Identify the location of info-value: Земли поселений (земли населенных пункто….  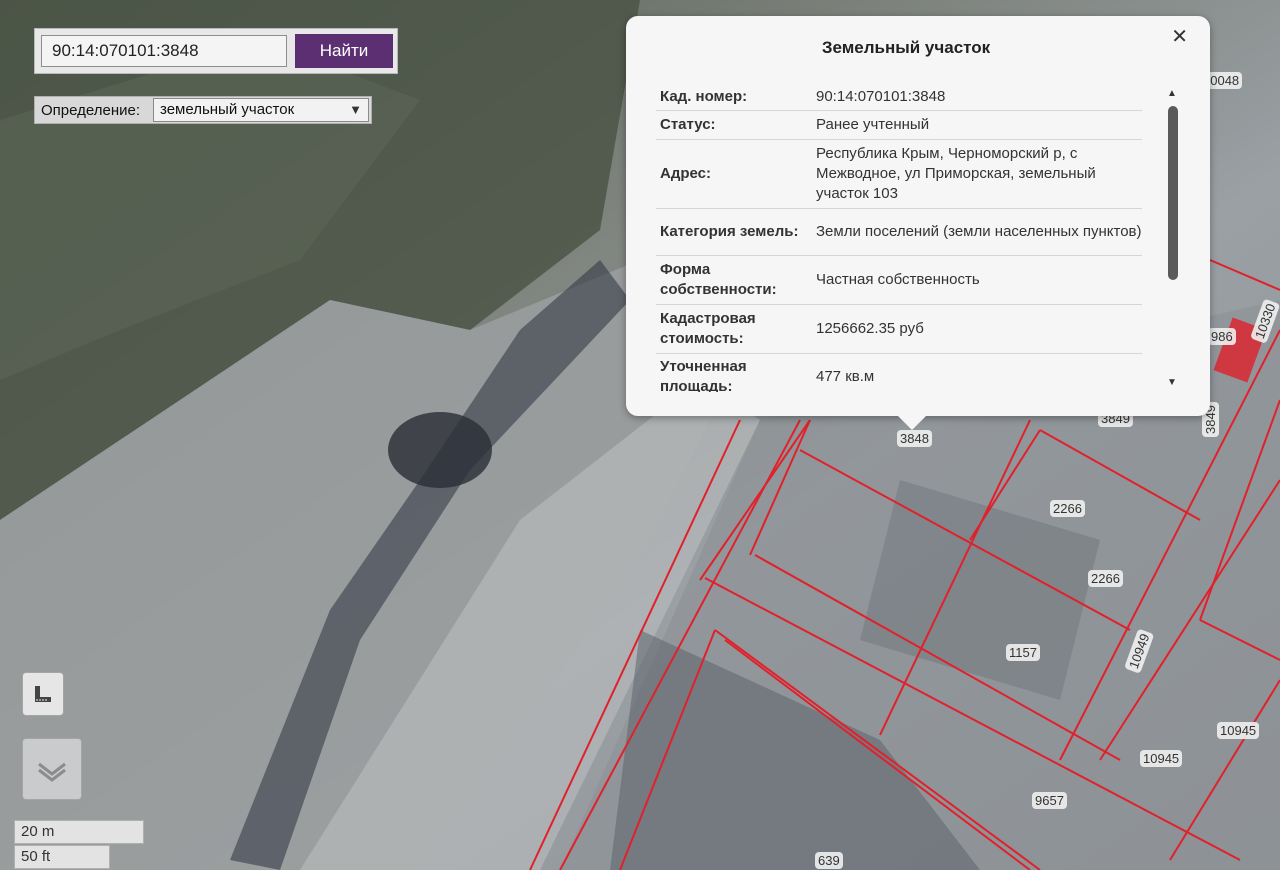
(979, 231).